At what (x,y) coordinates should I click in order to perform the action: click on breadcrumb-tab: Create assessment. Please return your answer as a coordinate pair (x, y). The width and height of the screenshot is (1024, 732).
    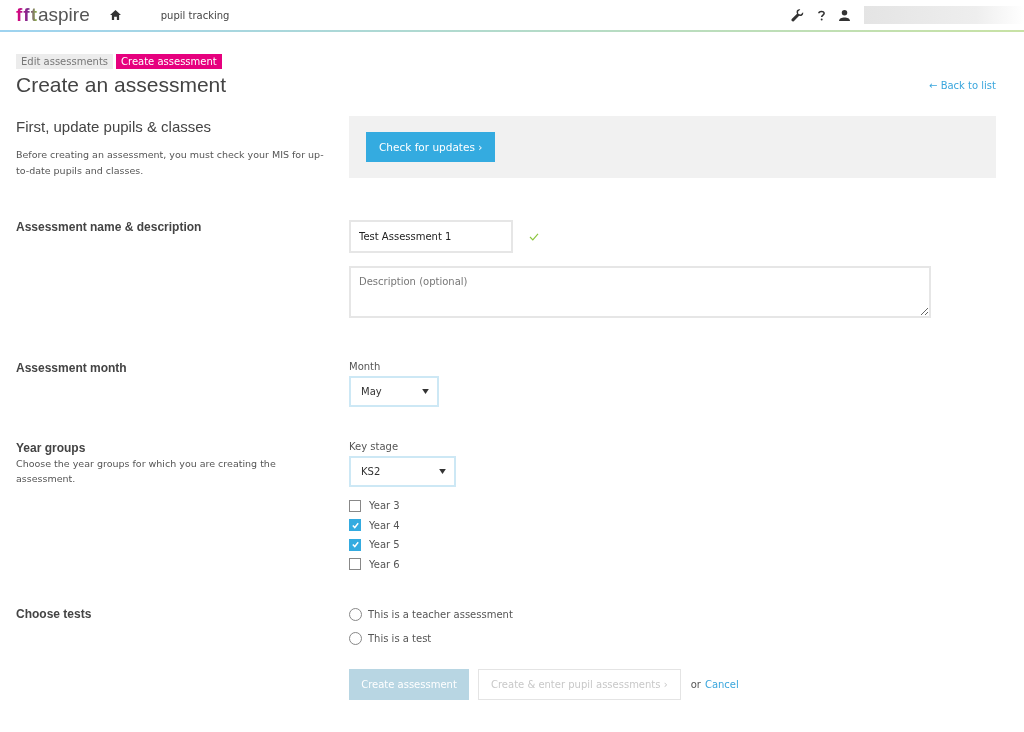
    Looking at the image, I should click on (169, 61).